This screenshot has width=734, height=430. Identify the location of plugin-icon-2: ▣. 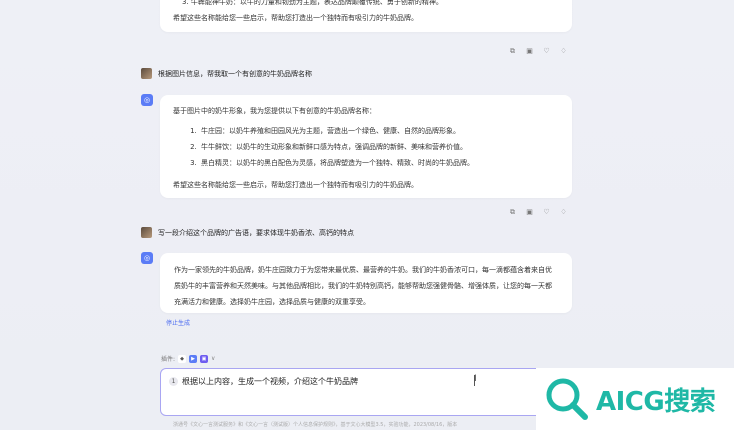
(204, 358).